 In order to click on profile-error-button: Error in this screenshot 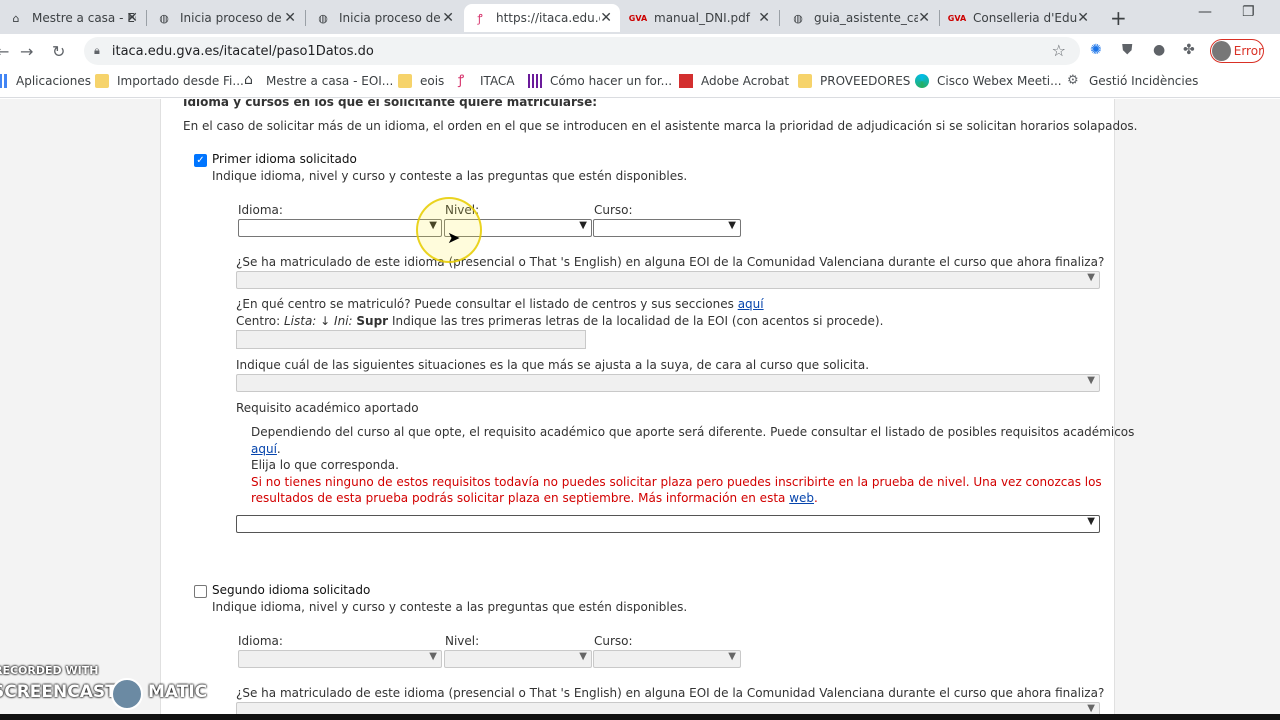, I will do `click(1237, 51)`.